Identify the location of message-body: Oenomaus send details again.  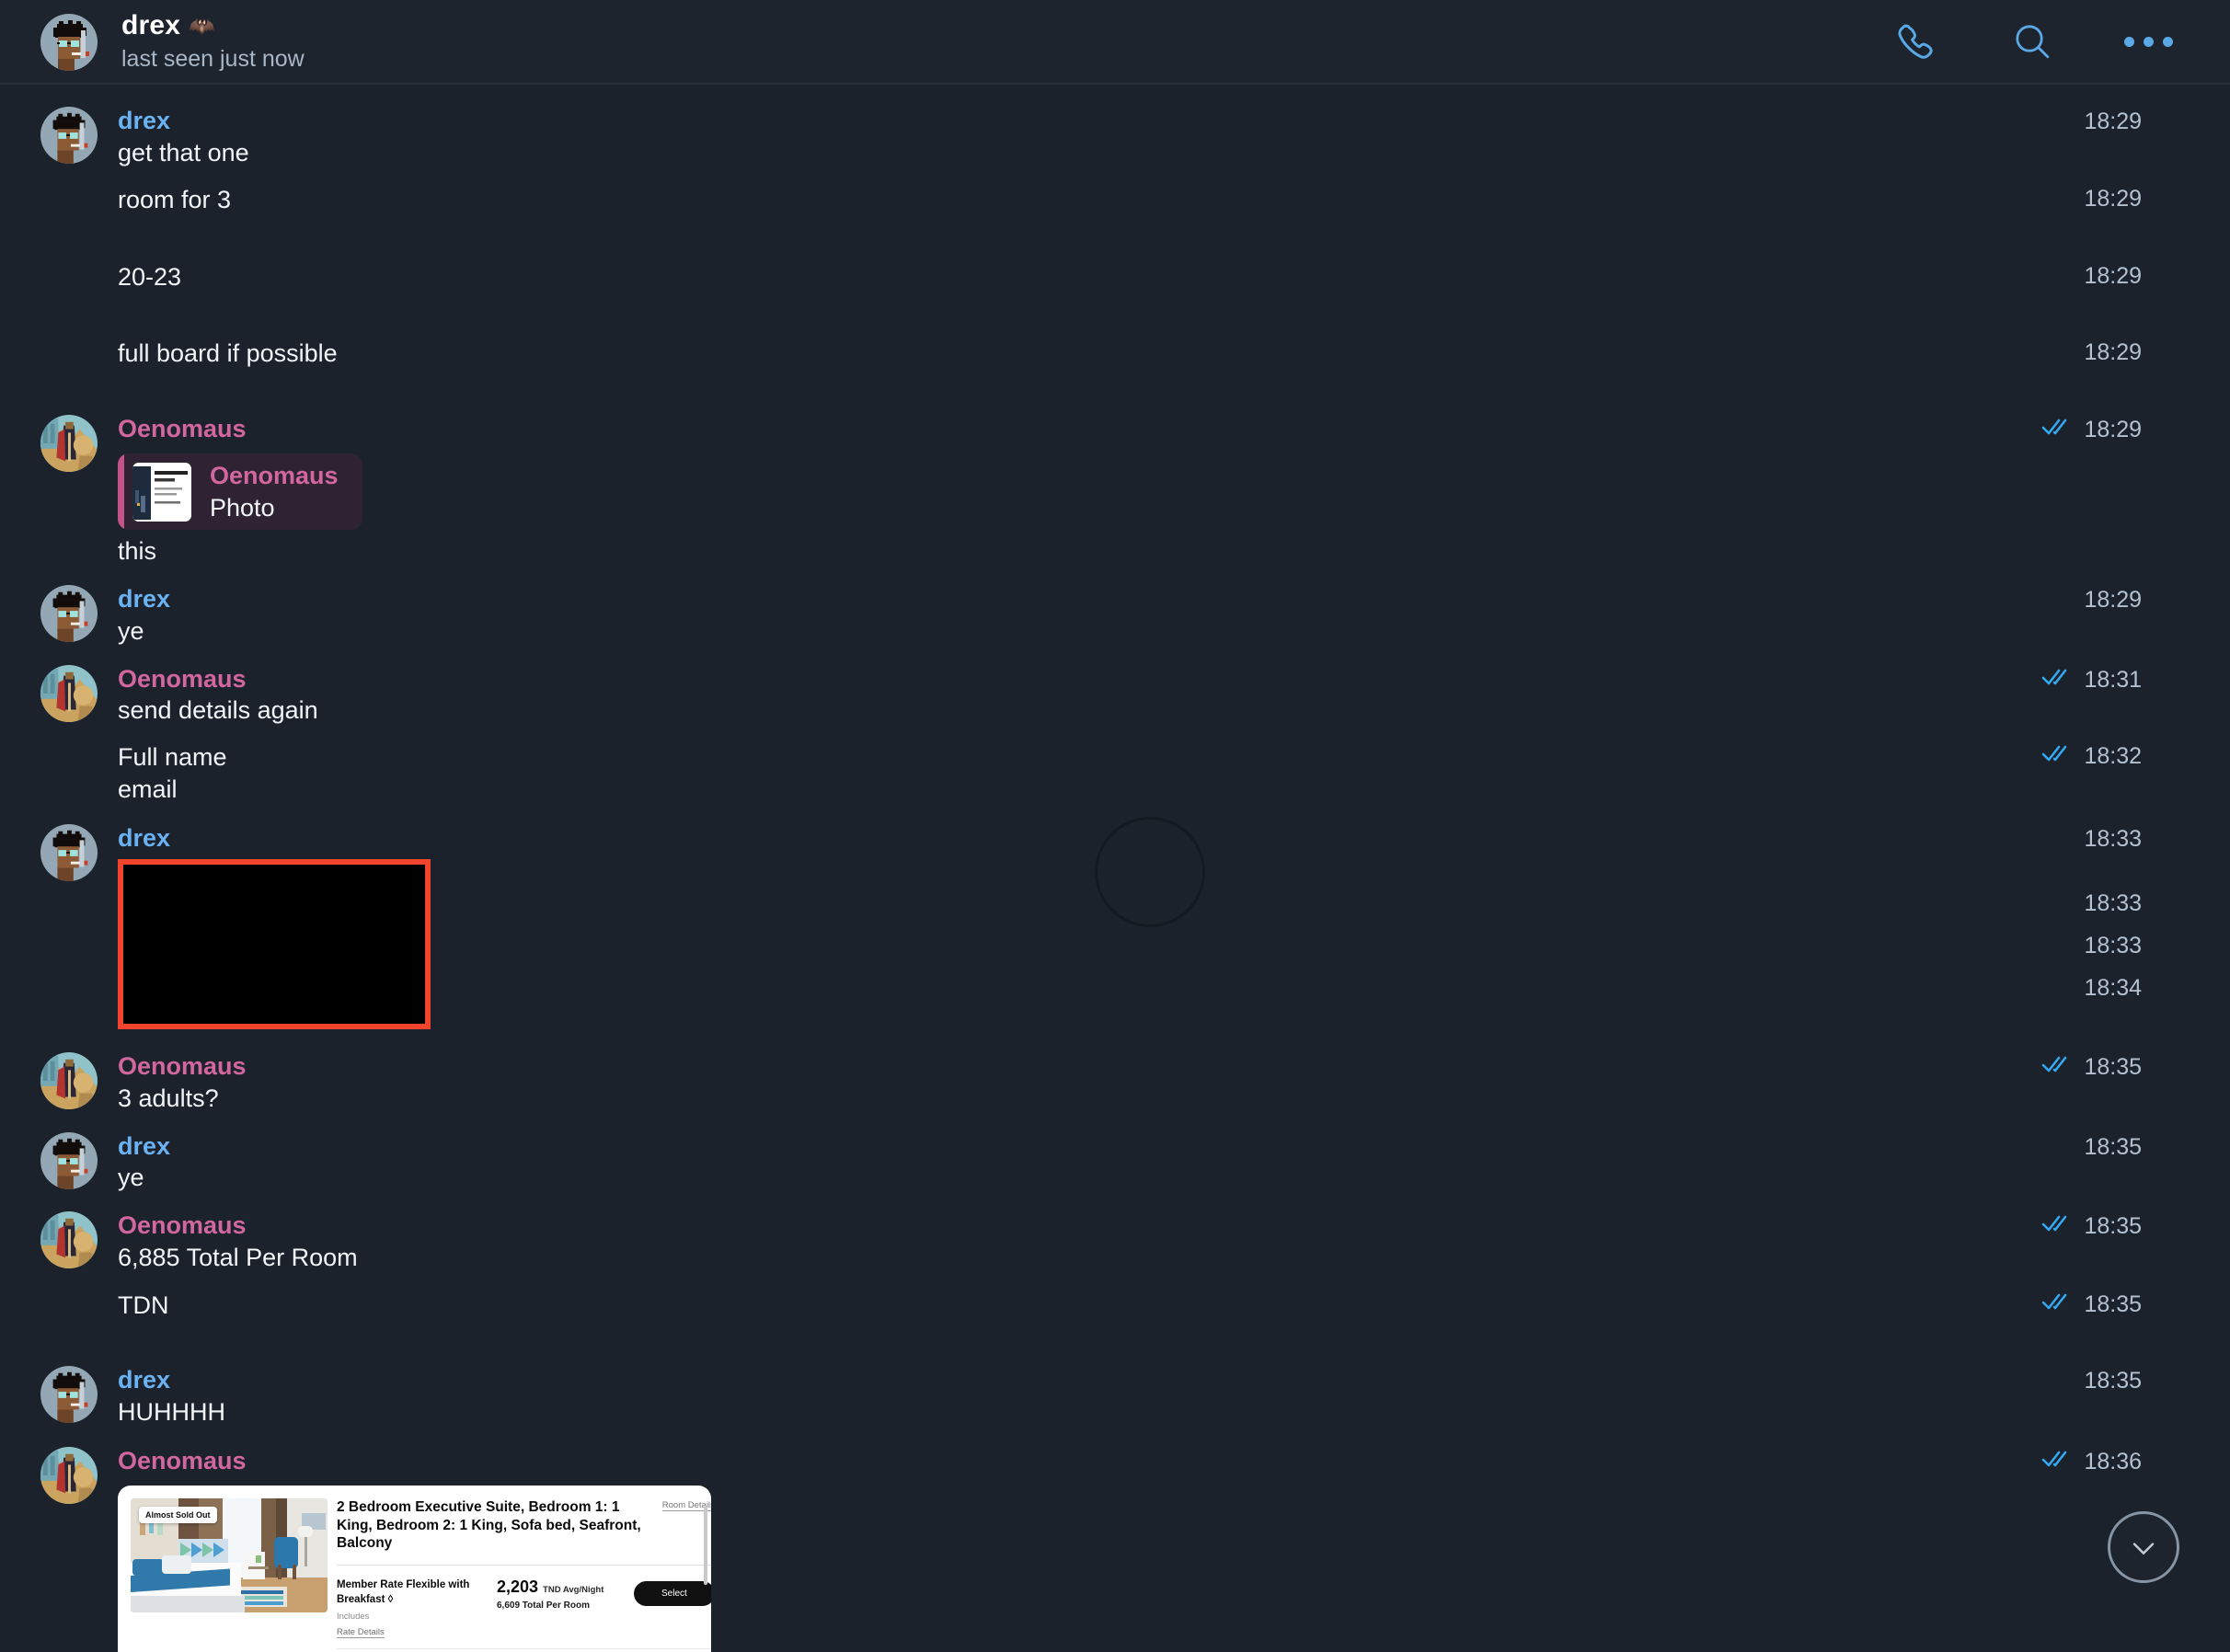
(1174, 695).